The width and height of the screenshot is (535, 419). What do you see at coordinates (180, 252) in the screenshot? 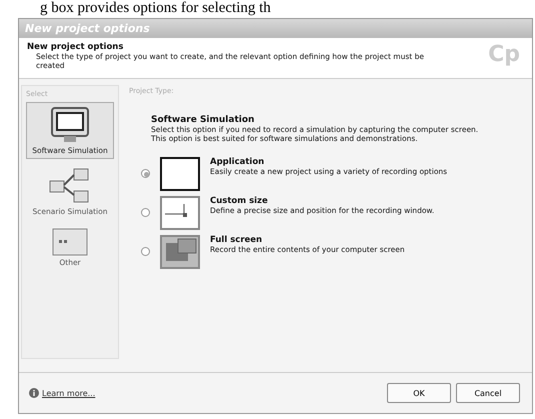
I see `screen-window-icon` at bounding box center [180, 252].